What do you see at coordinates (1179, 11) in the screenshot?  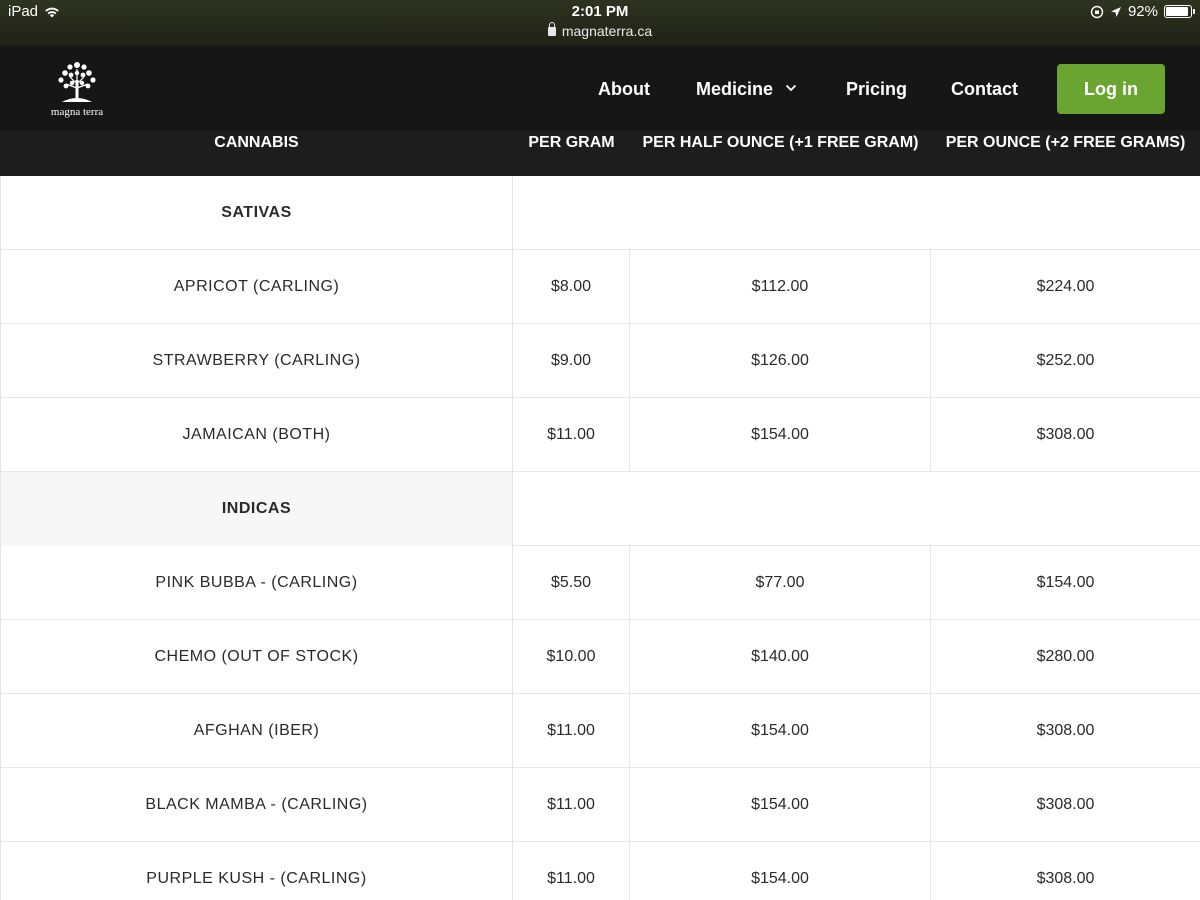 I see `battery-icon` at bounding box center [1179, 11].